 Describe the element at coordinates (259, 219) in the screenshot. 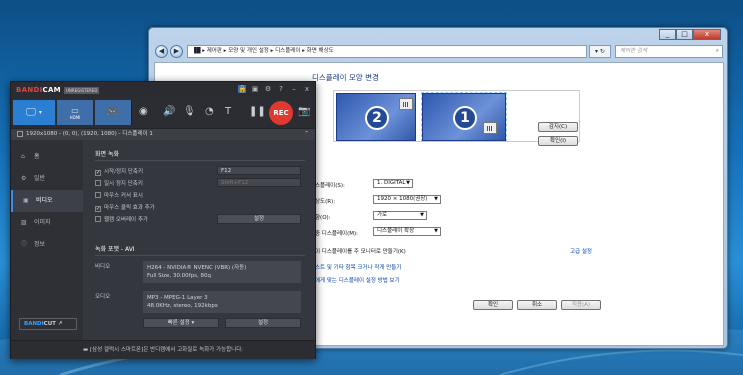

I see `webcam-settings-button: 설정` at that location.